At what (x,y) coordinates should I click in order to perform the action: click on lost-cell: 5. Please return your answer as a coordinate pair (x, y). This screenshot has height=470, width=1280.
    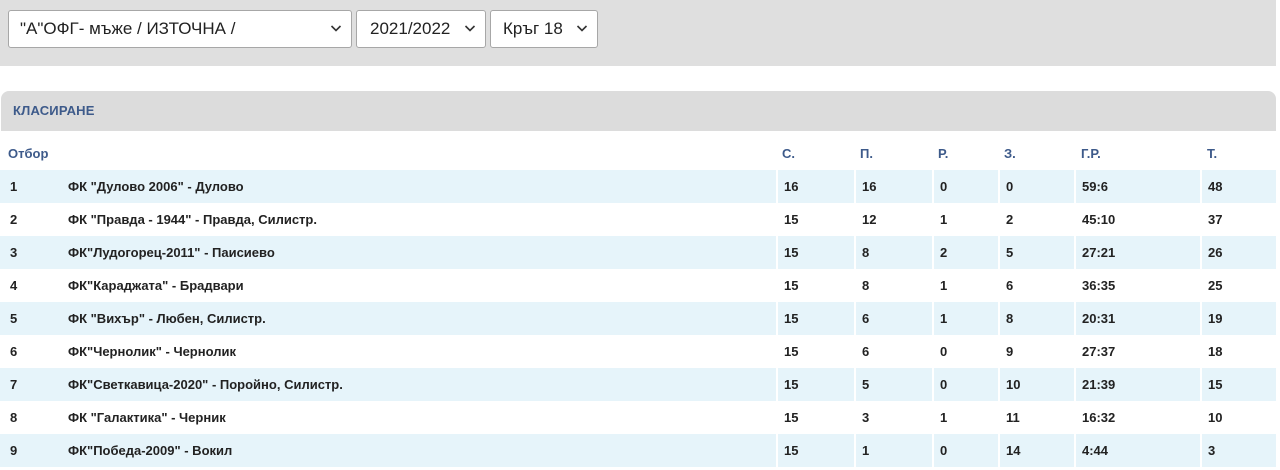
    Looking at the image, I should click on (1036, 252).